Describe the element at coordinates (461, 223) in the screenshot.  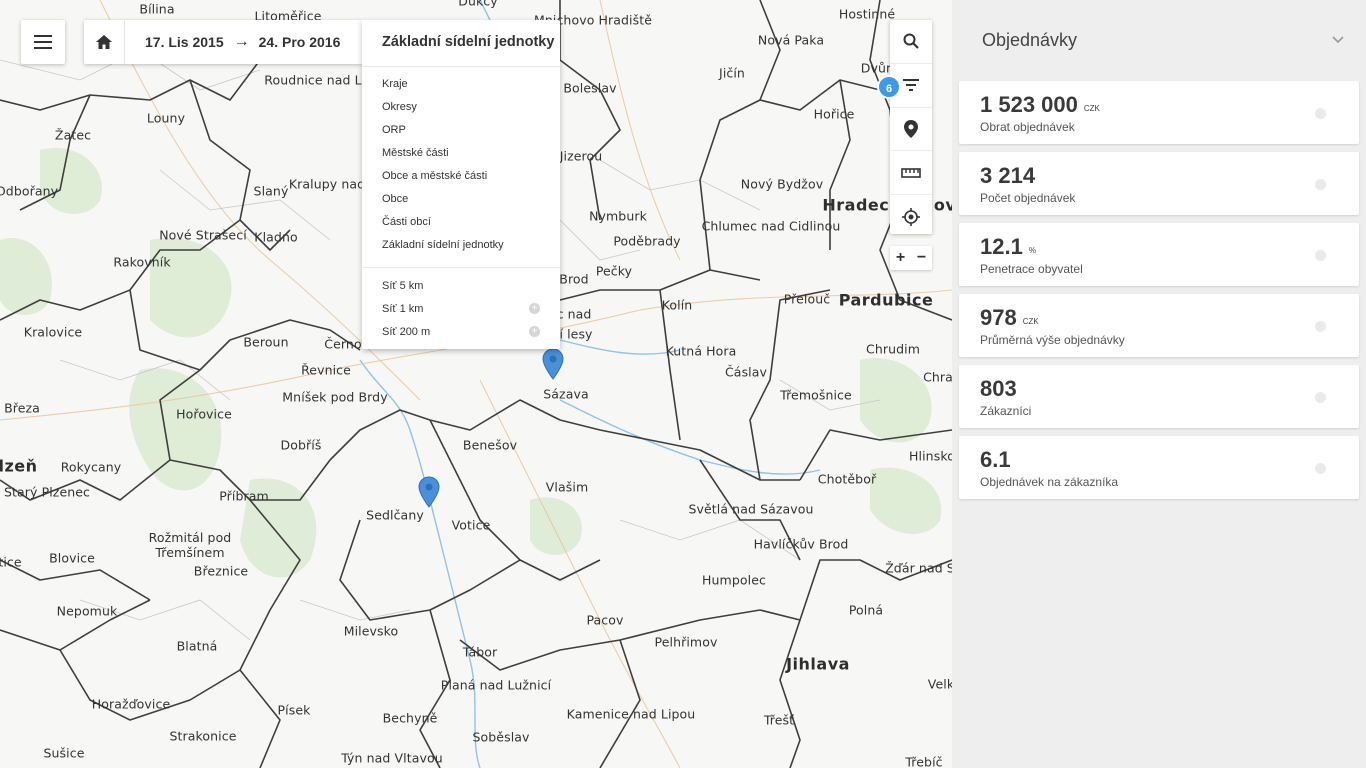
I see `dropdown-item-casti-obci: Části obcí` at that location.